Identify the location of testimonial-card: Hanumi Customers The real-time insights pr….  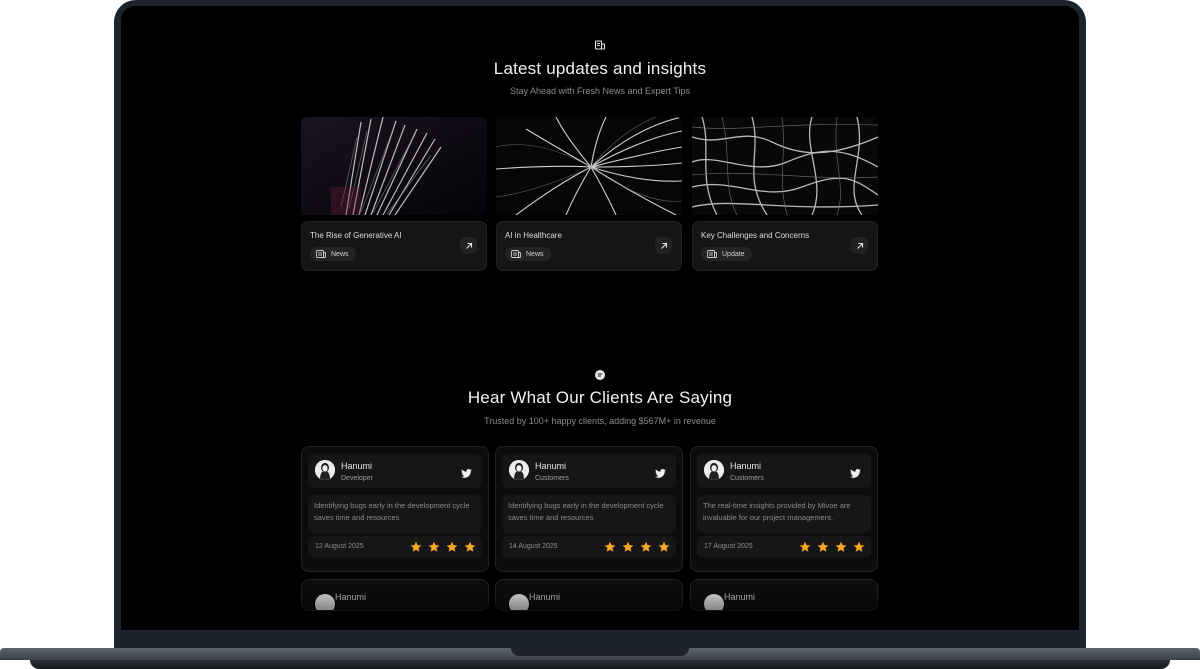
(784, 509).